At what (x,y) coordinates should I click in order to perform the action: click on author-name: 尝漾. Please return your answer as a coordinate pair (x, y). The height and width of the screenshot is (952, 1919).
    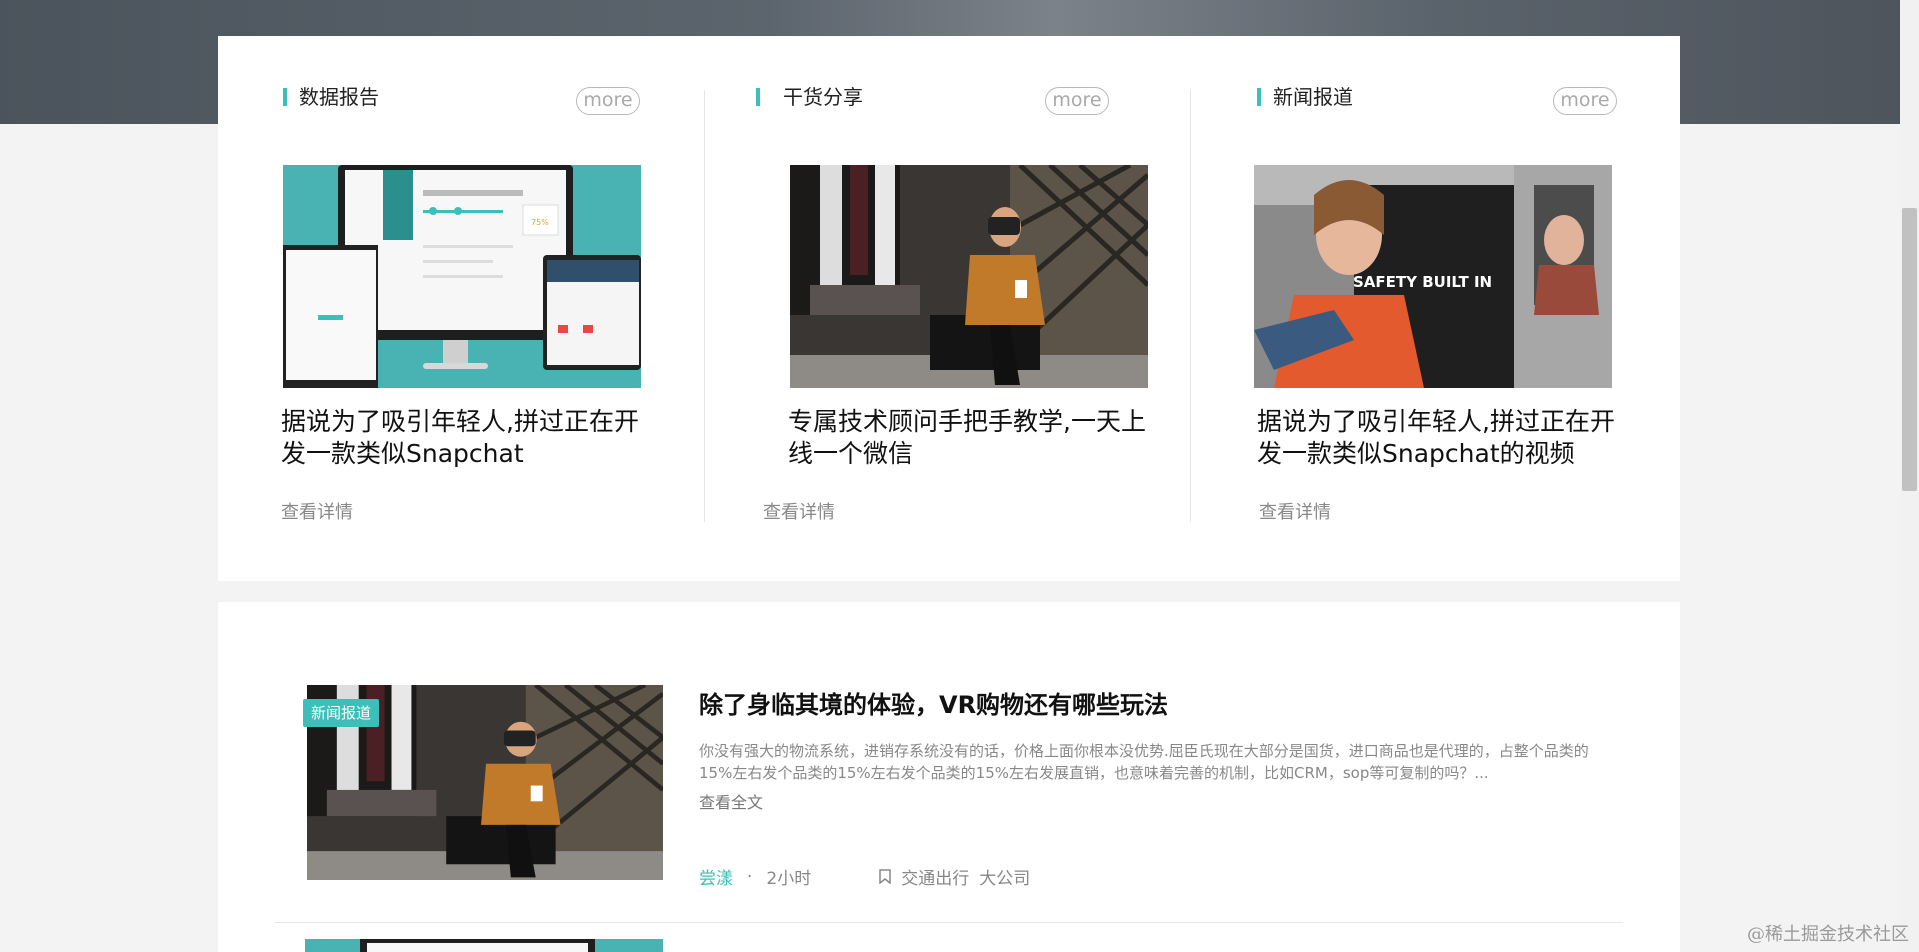
    Looking at the image, I should click on (716, 876).